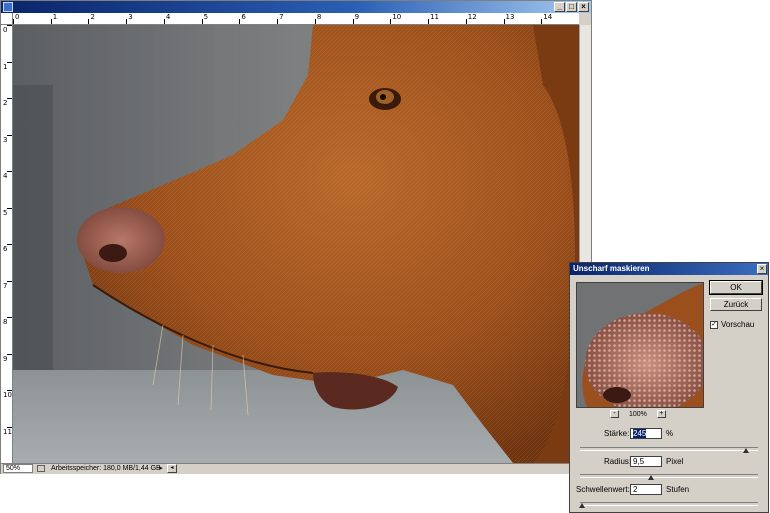 The height and width of the screenshot is (513, 770). Describe the element at coordinates (296, 7) in the screenshot. I see `document-titlebar: _ □ ×` at that location.